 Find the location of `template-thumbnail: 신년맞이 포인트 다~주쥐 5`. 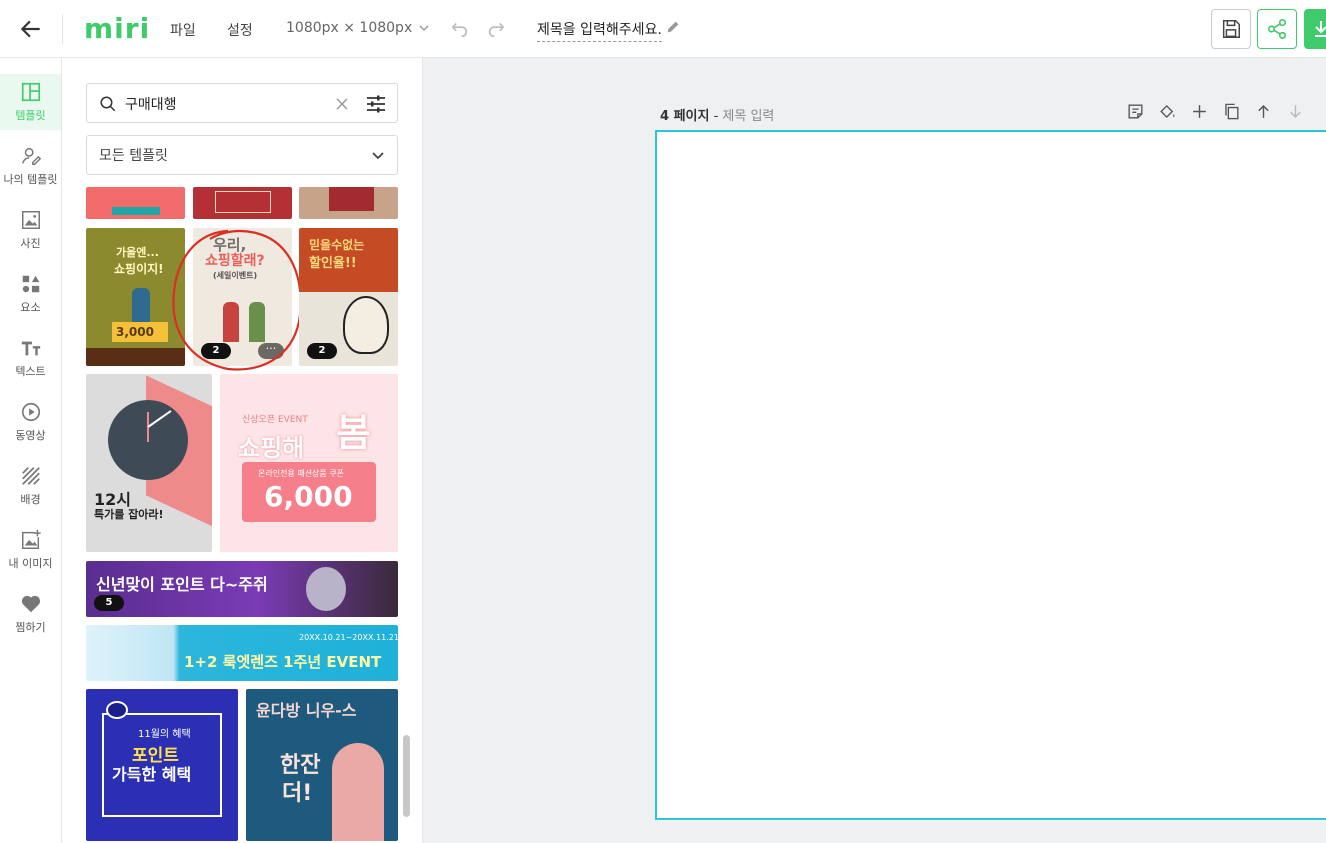

template-thumbnail: 신년맞이 포인트 다~주쥐 5 is located at coordinates (242, 589).